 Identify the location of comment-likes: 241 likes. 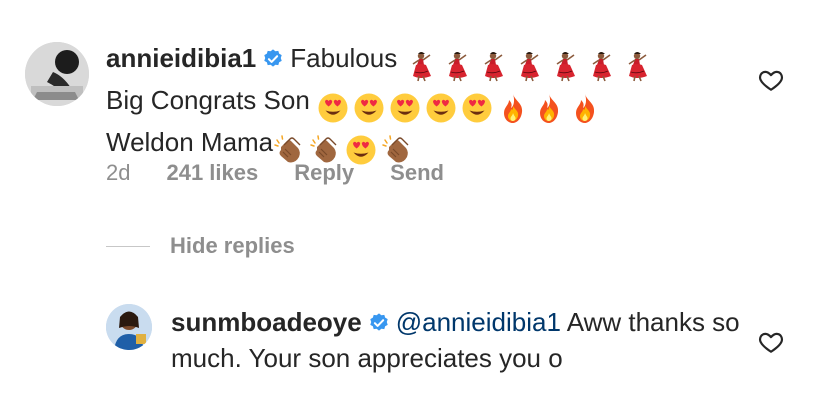
(212, 173).